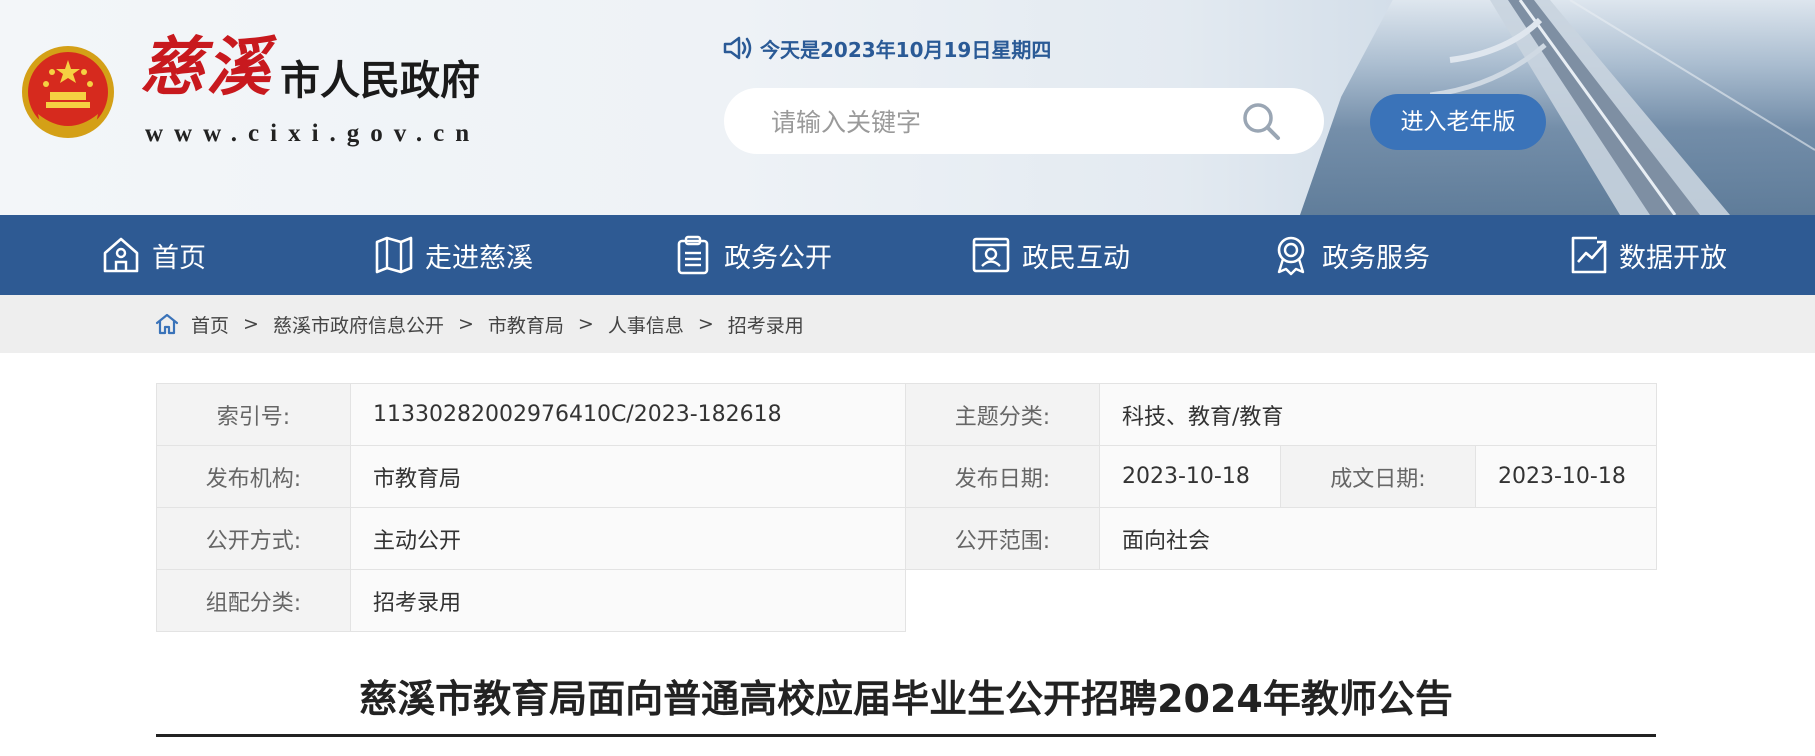  I want to click on nav-item-label: 政民互动, so click(1076, 258).